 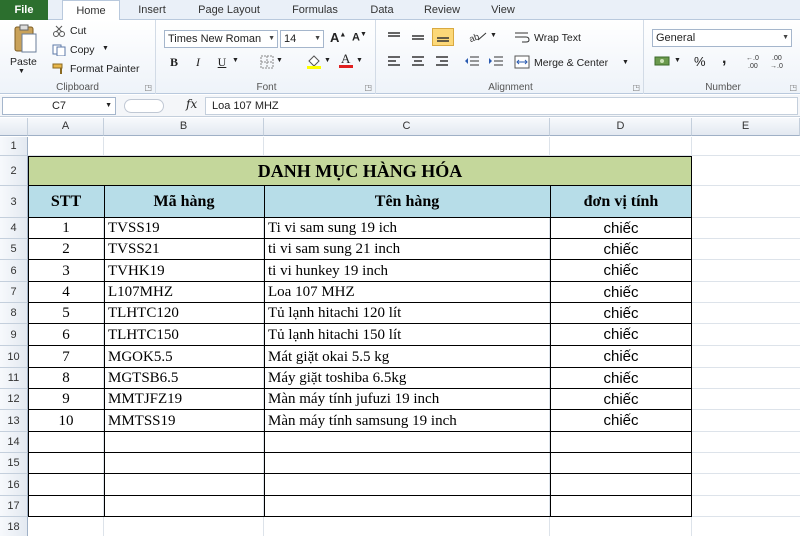 What do you see at coordinates (59, 32) in the screenshot?
I see `cut-icon` at bounding box center [59, 32].